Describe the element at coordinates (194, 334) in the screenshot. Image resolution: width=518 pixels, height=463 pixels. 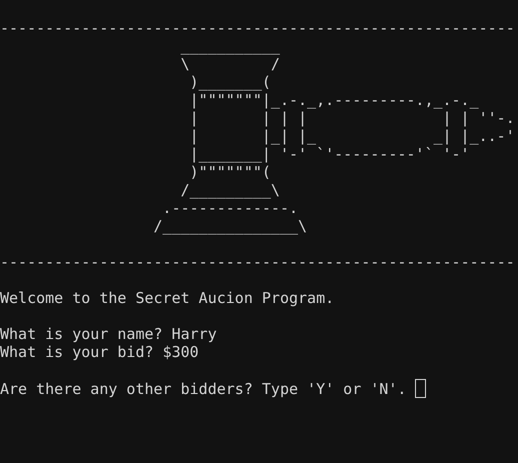
I see `answer-text: Harry` at that location.